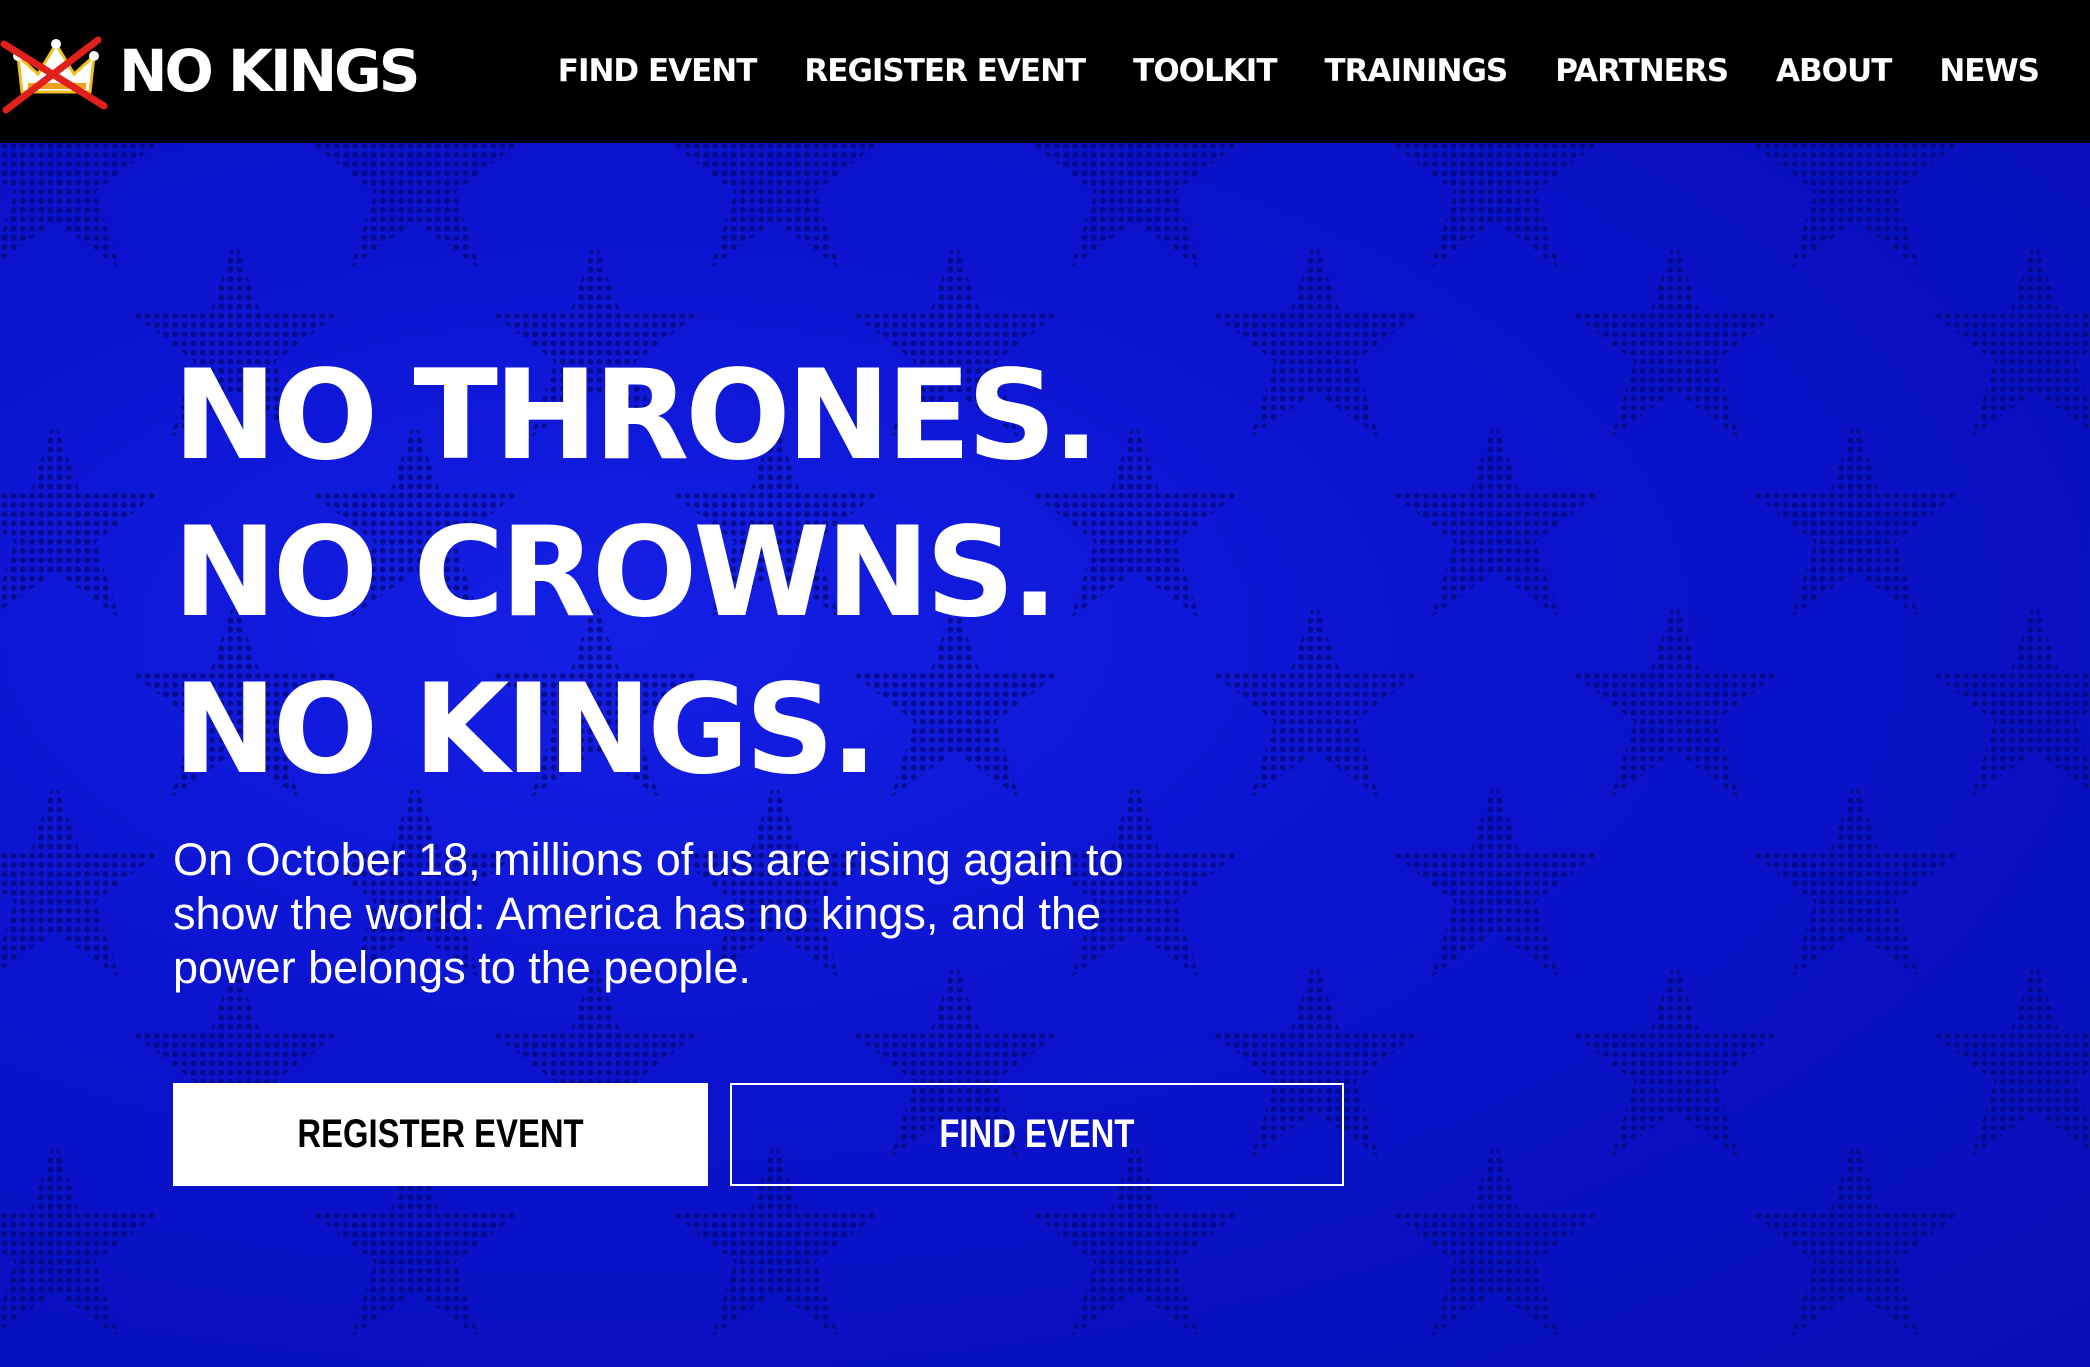 The height and width of the screenshot is (1367, 2090). What do you see at coordinates (525, 730) in the screenshot?
I see `headline-line: NO KINGS.` at bounding box center [525, 730].